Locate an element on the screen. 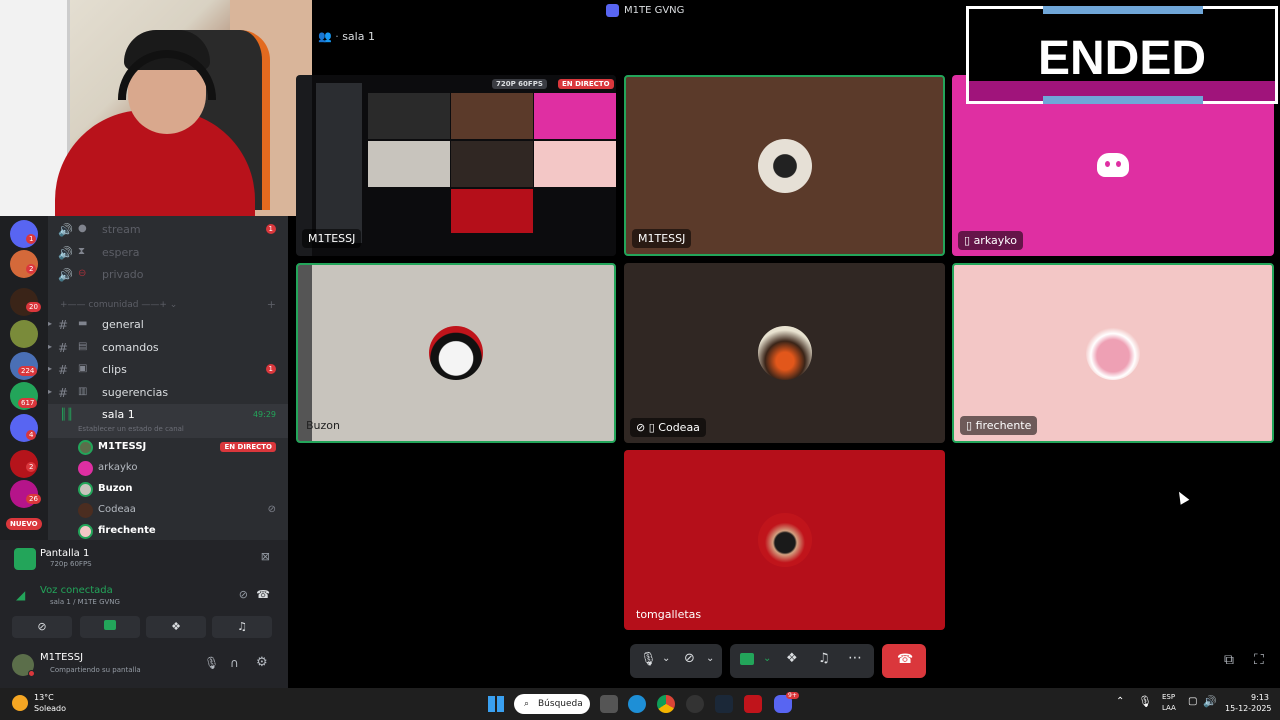 The height and width of the screenshot is (720, 1280). hangup-icon: ☎ is located at coordinates (905, 659).